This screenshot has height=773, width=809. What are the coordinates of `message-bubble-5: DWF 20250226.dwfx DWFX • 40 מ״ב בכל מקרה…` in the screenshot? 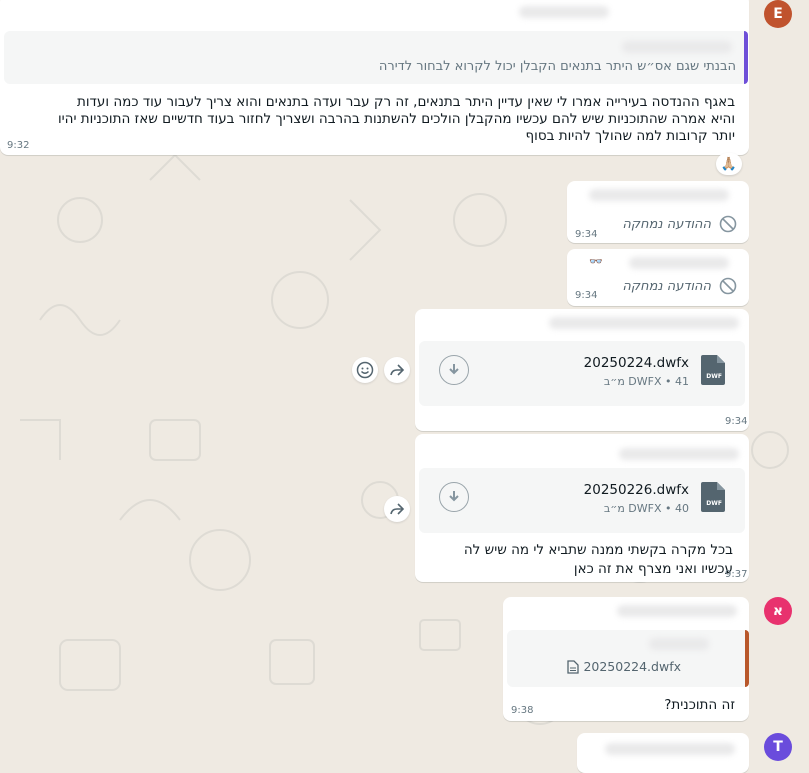 It's located at (582, 508).